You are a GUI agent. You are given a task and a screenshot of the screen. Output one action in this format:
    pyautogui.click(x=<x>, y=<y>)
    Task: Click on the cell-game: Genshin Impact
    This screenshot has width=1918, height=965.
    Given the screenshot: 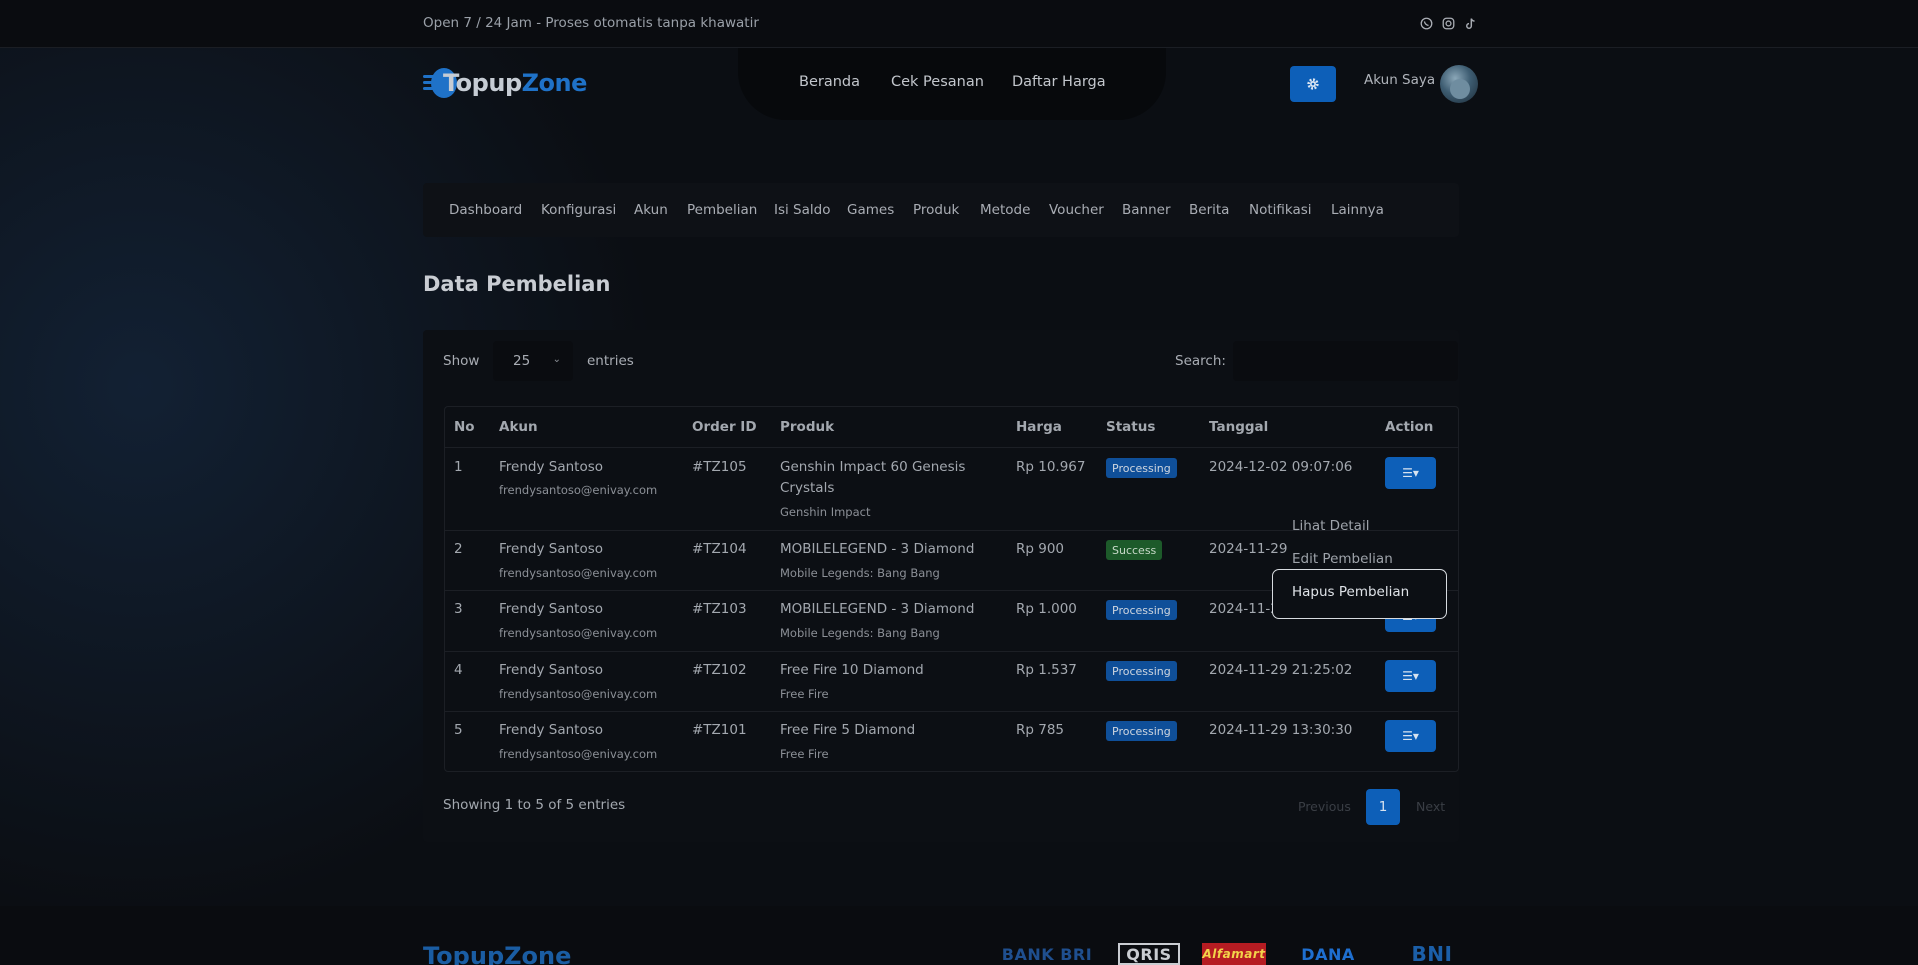 What is the action you would take?
    pyautogui.click(x=825, y=512)
    